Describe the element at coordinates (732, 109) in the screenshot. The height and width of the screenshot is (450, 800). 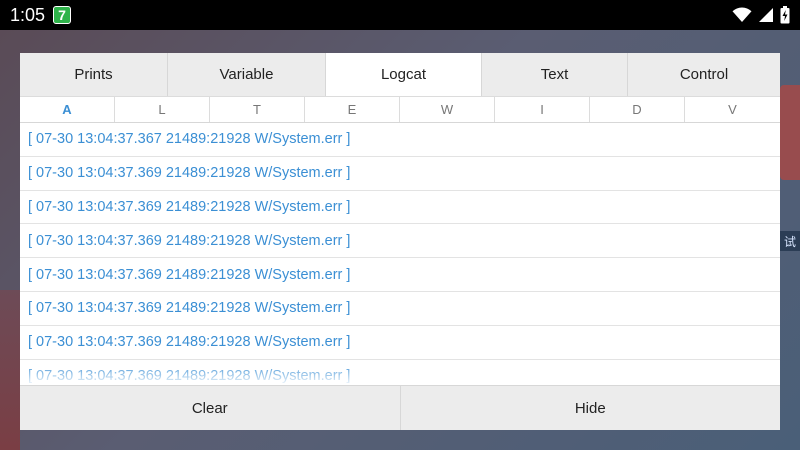
I see `level-filter-v: V` at that location.